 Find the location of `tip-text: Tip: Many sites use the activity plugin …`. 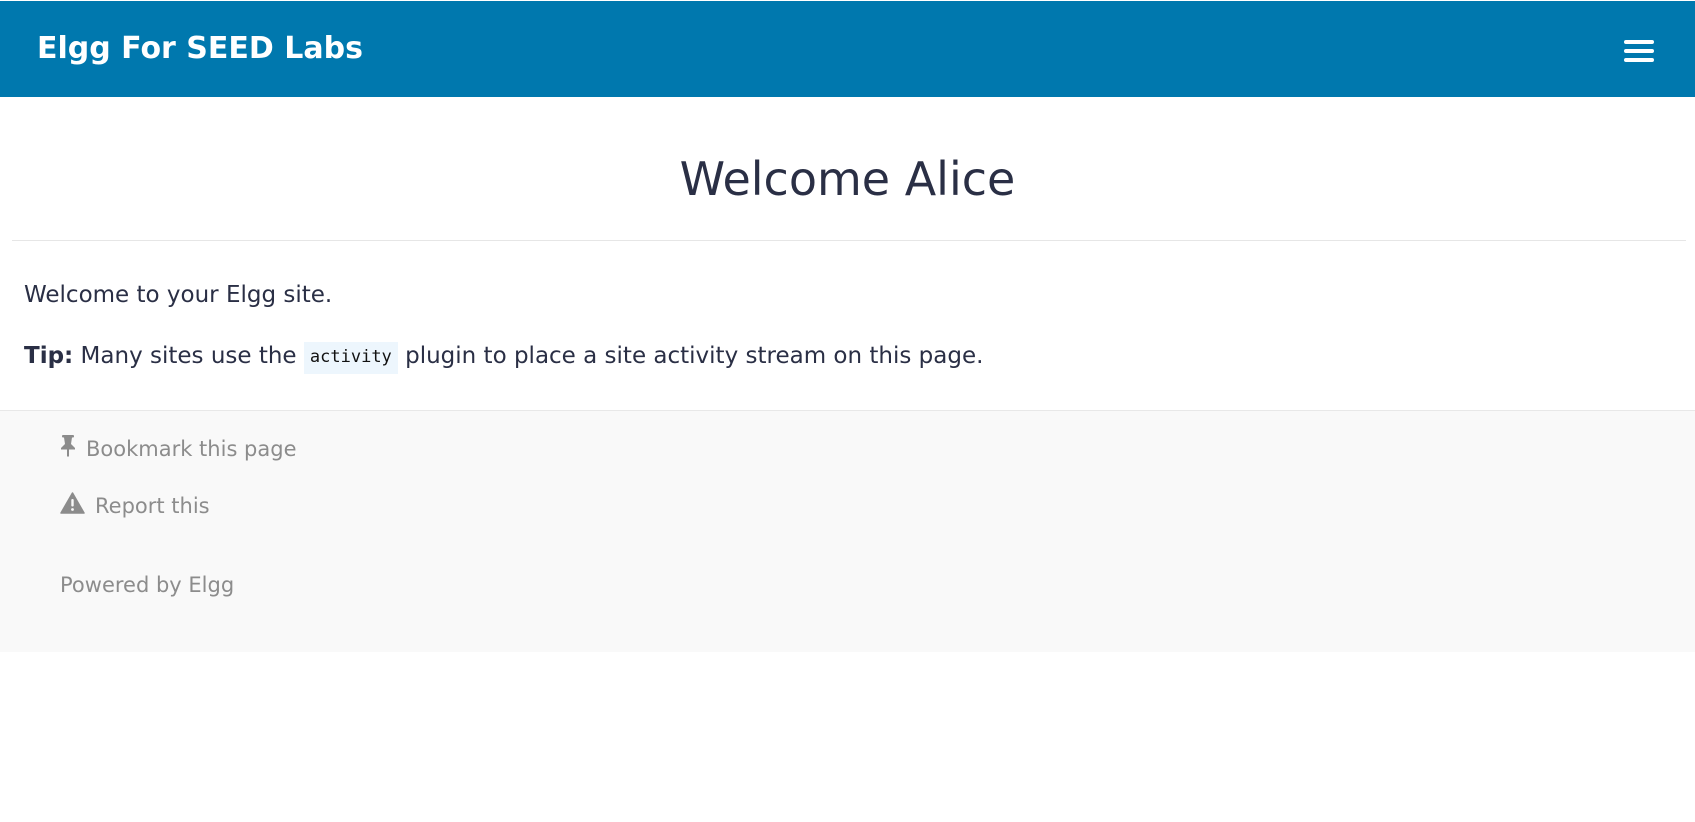

tip-text: Tip: Many sites use the activity plugin … is located at coordinates (503, 358).